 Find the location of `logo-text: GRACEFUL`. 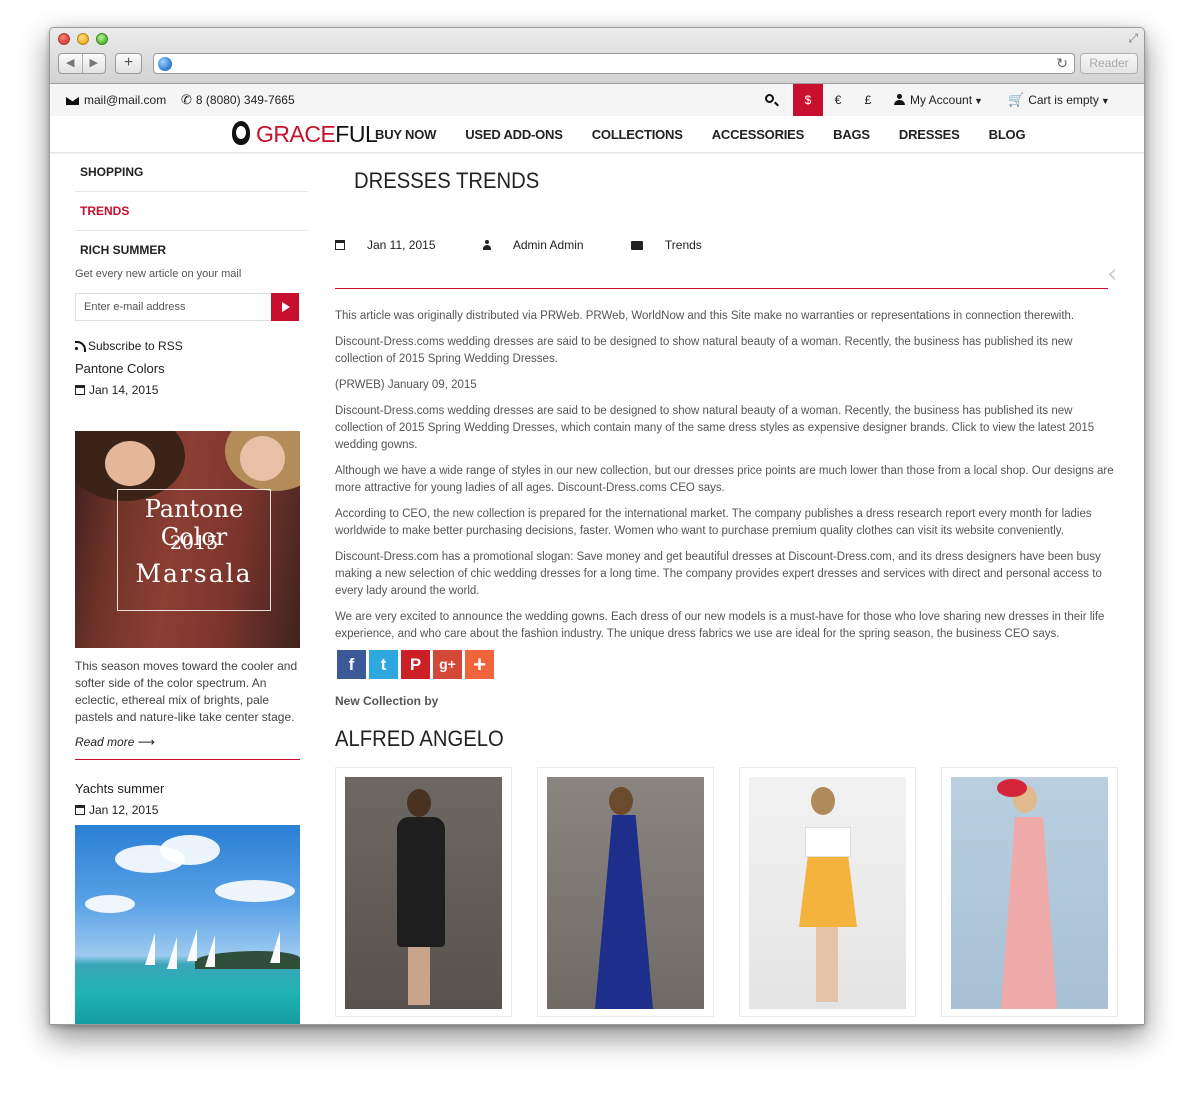

logo-text: GRACEFUL is located at coordinates (317, 133).